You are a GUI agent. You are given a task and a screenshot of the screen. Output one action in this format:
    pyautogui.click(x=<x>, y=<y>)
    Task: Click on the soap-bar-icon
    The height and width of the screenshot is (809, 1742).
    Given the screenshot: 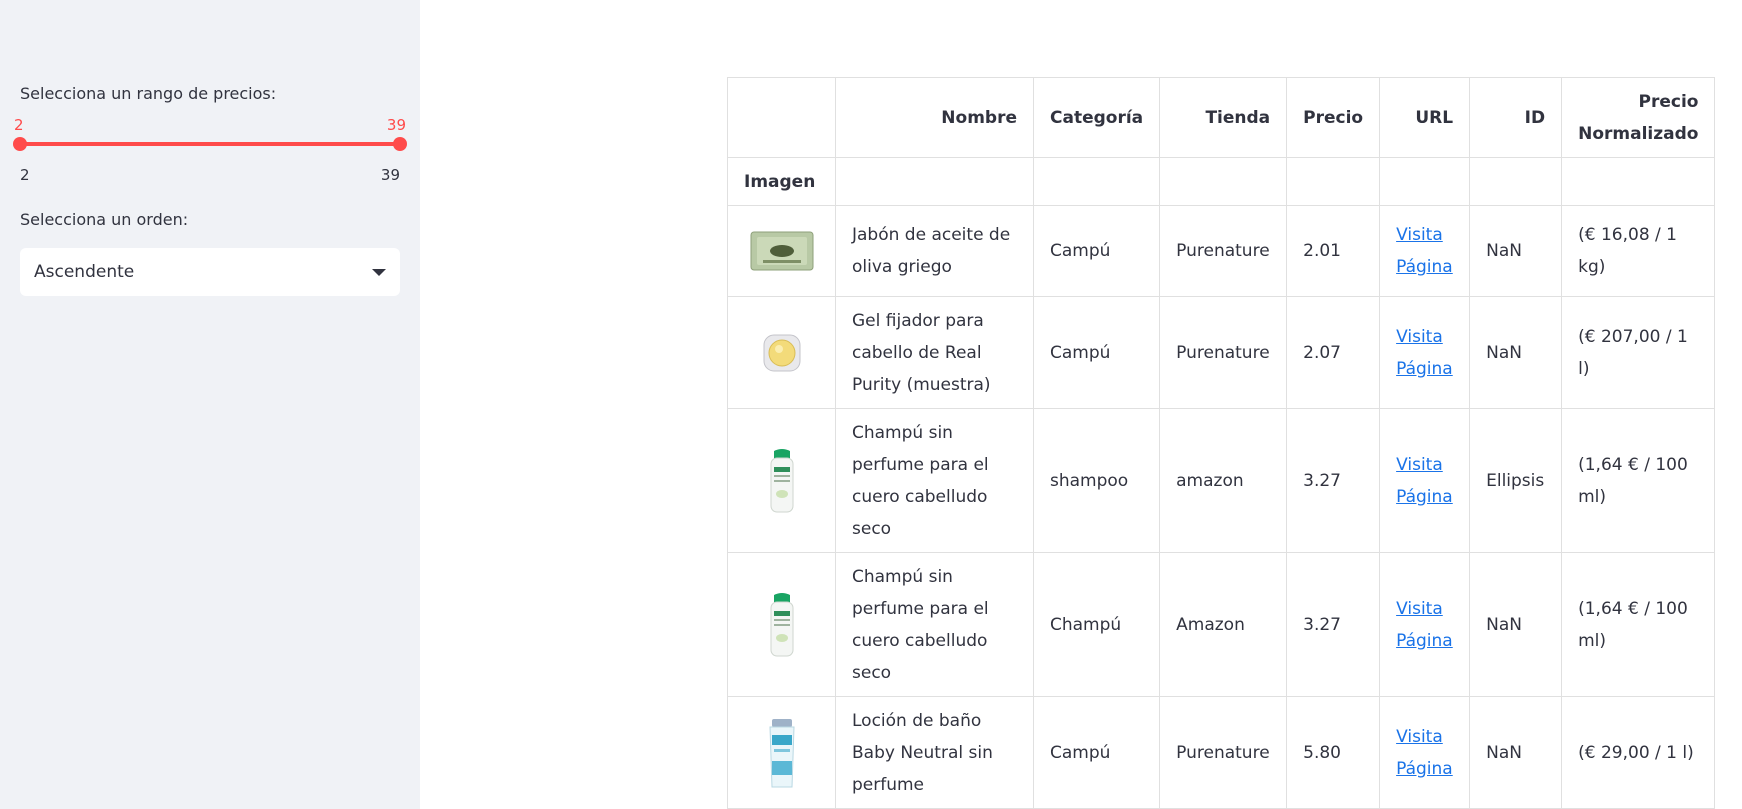 What is the action you would take?
    pyautogui.click(x=781, y=251)
    